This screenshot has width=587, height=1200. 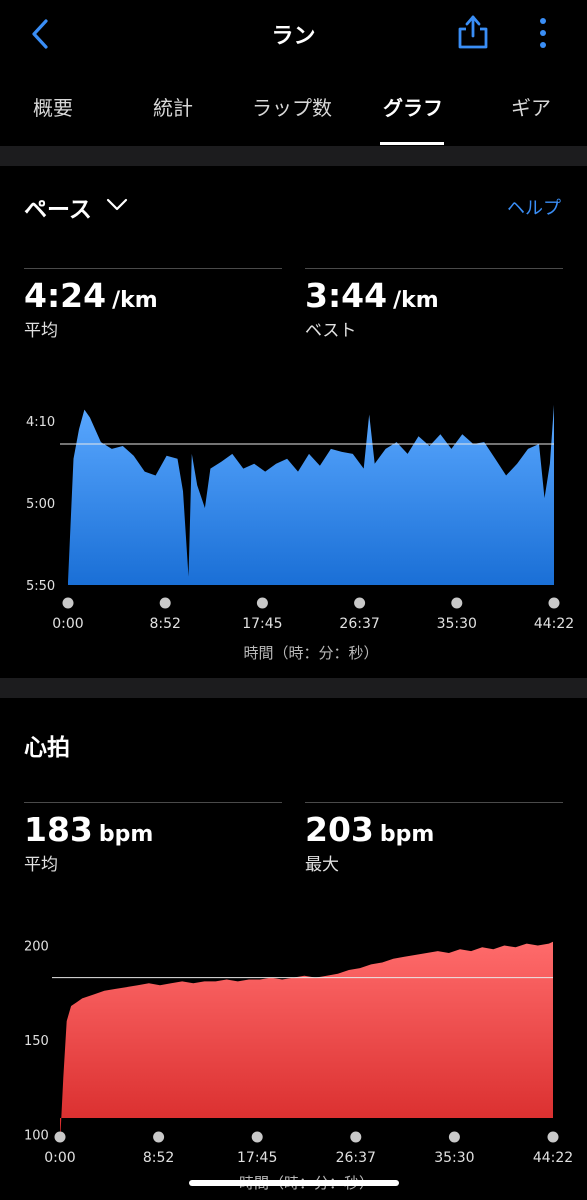 I want to click on hr-x-tick-label: 26:37, so click(x=356, y=1158).